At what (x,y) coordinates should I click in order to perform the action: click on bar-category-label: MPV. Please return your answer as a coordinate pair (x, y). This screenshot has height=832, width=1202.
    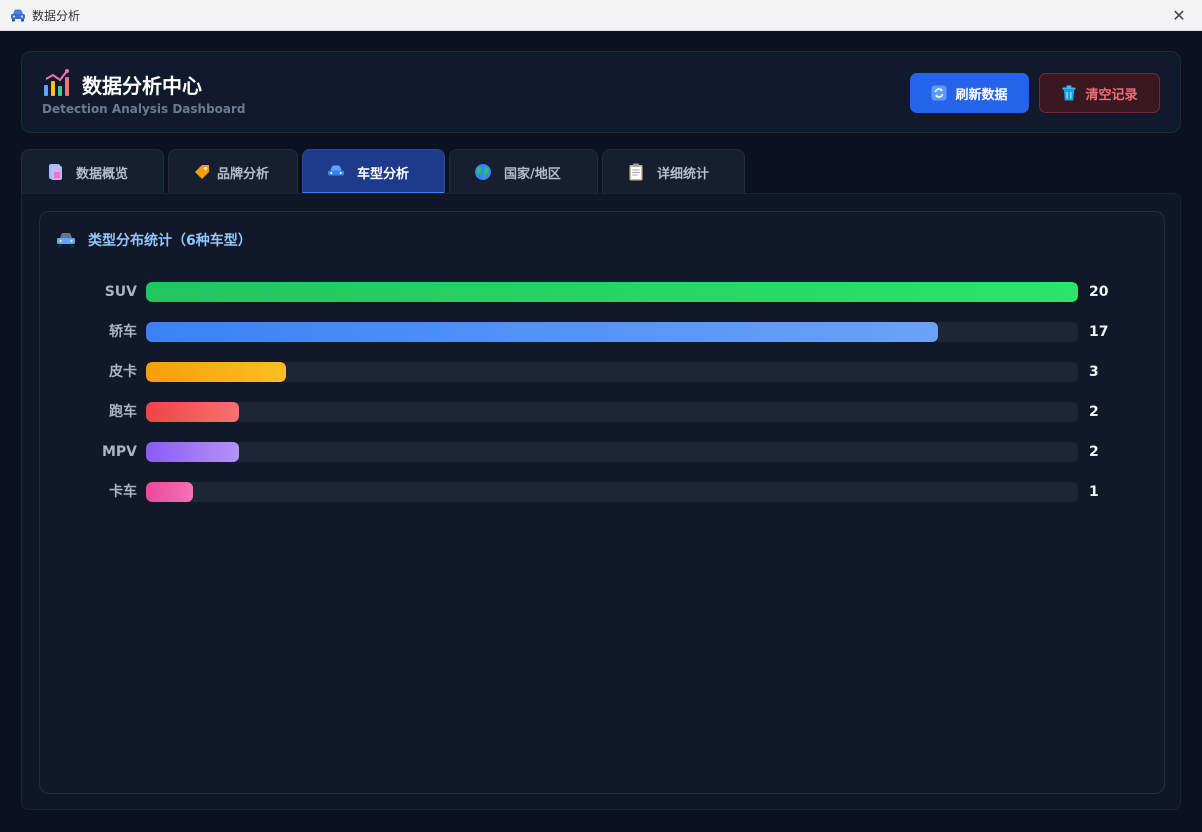
    Looking at the image, I should click on (119, 452).